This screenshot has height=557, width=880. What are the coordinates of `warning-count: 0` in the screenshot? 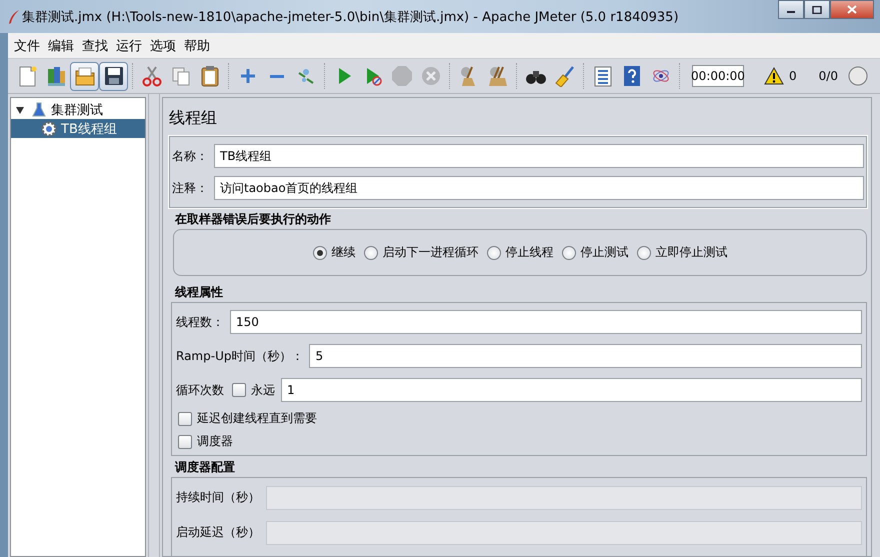 It's located at (793, 76).